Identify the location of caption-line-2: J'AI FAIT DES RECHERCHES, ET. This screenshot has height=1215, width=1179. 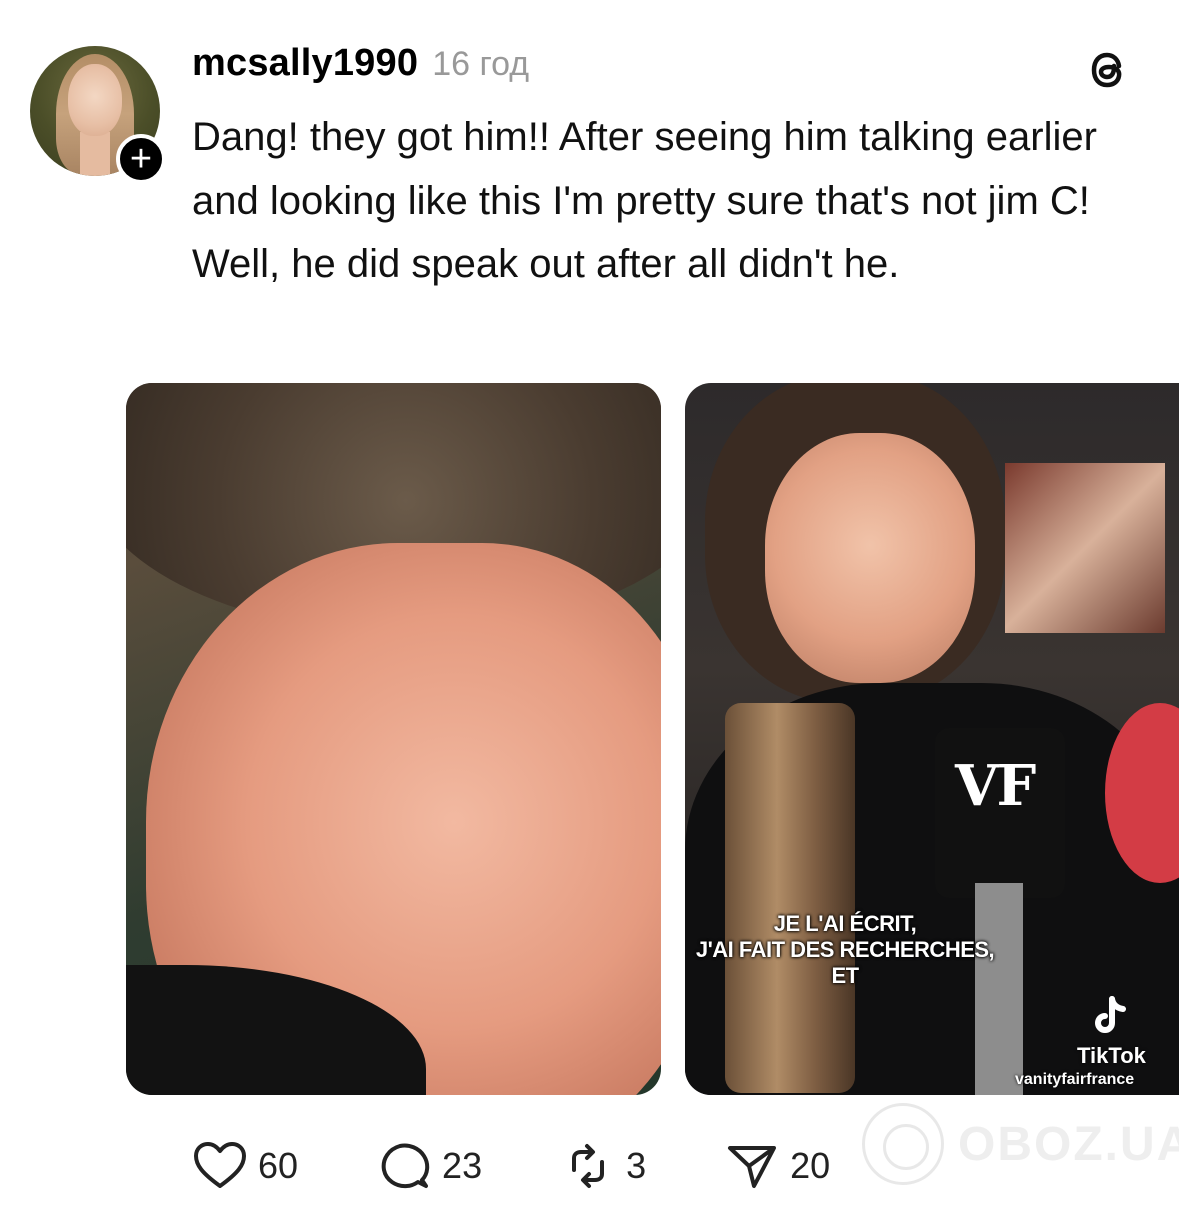
(845, 962).